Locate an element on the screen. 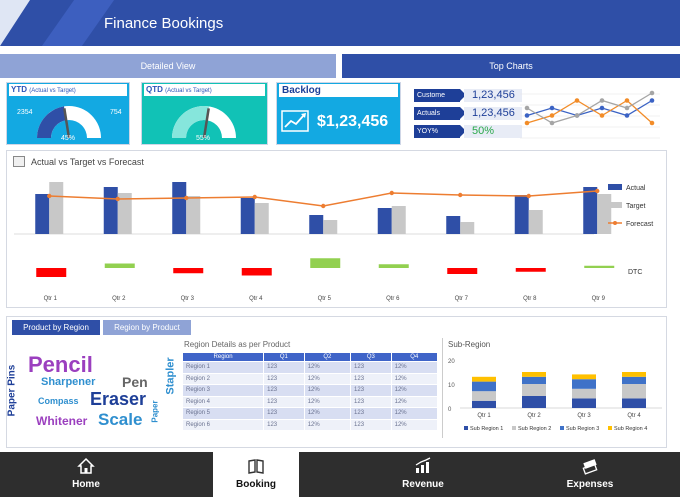 The width and height of the screenshot is (680, 497). table-cell: Region 1 is located at coordinates (223, 367).